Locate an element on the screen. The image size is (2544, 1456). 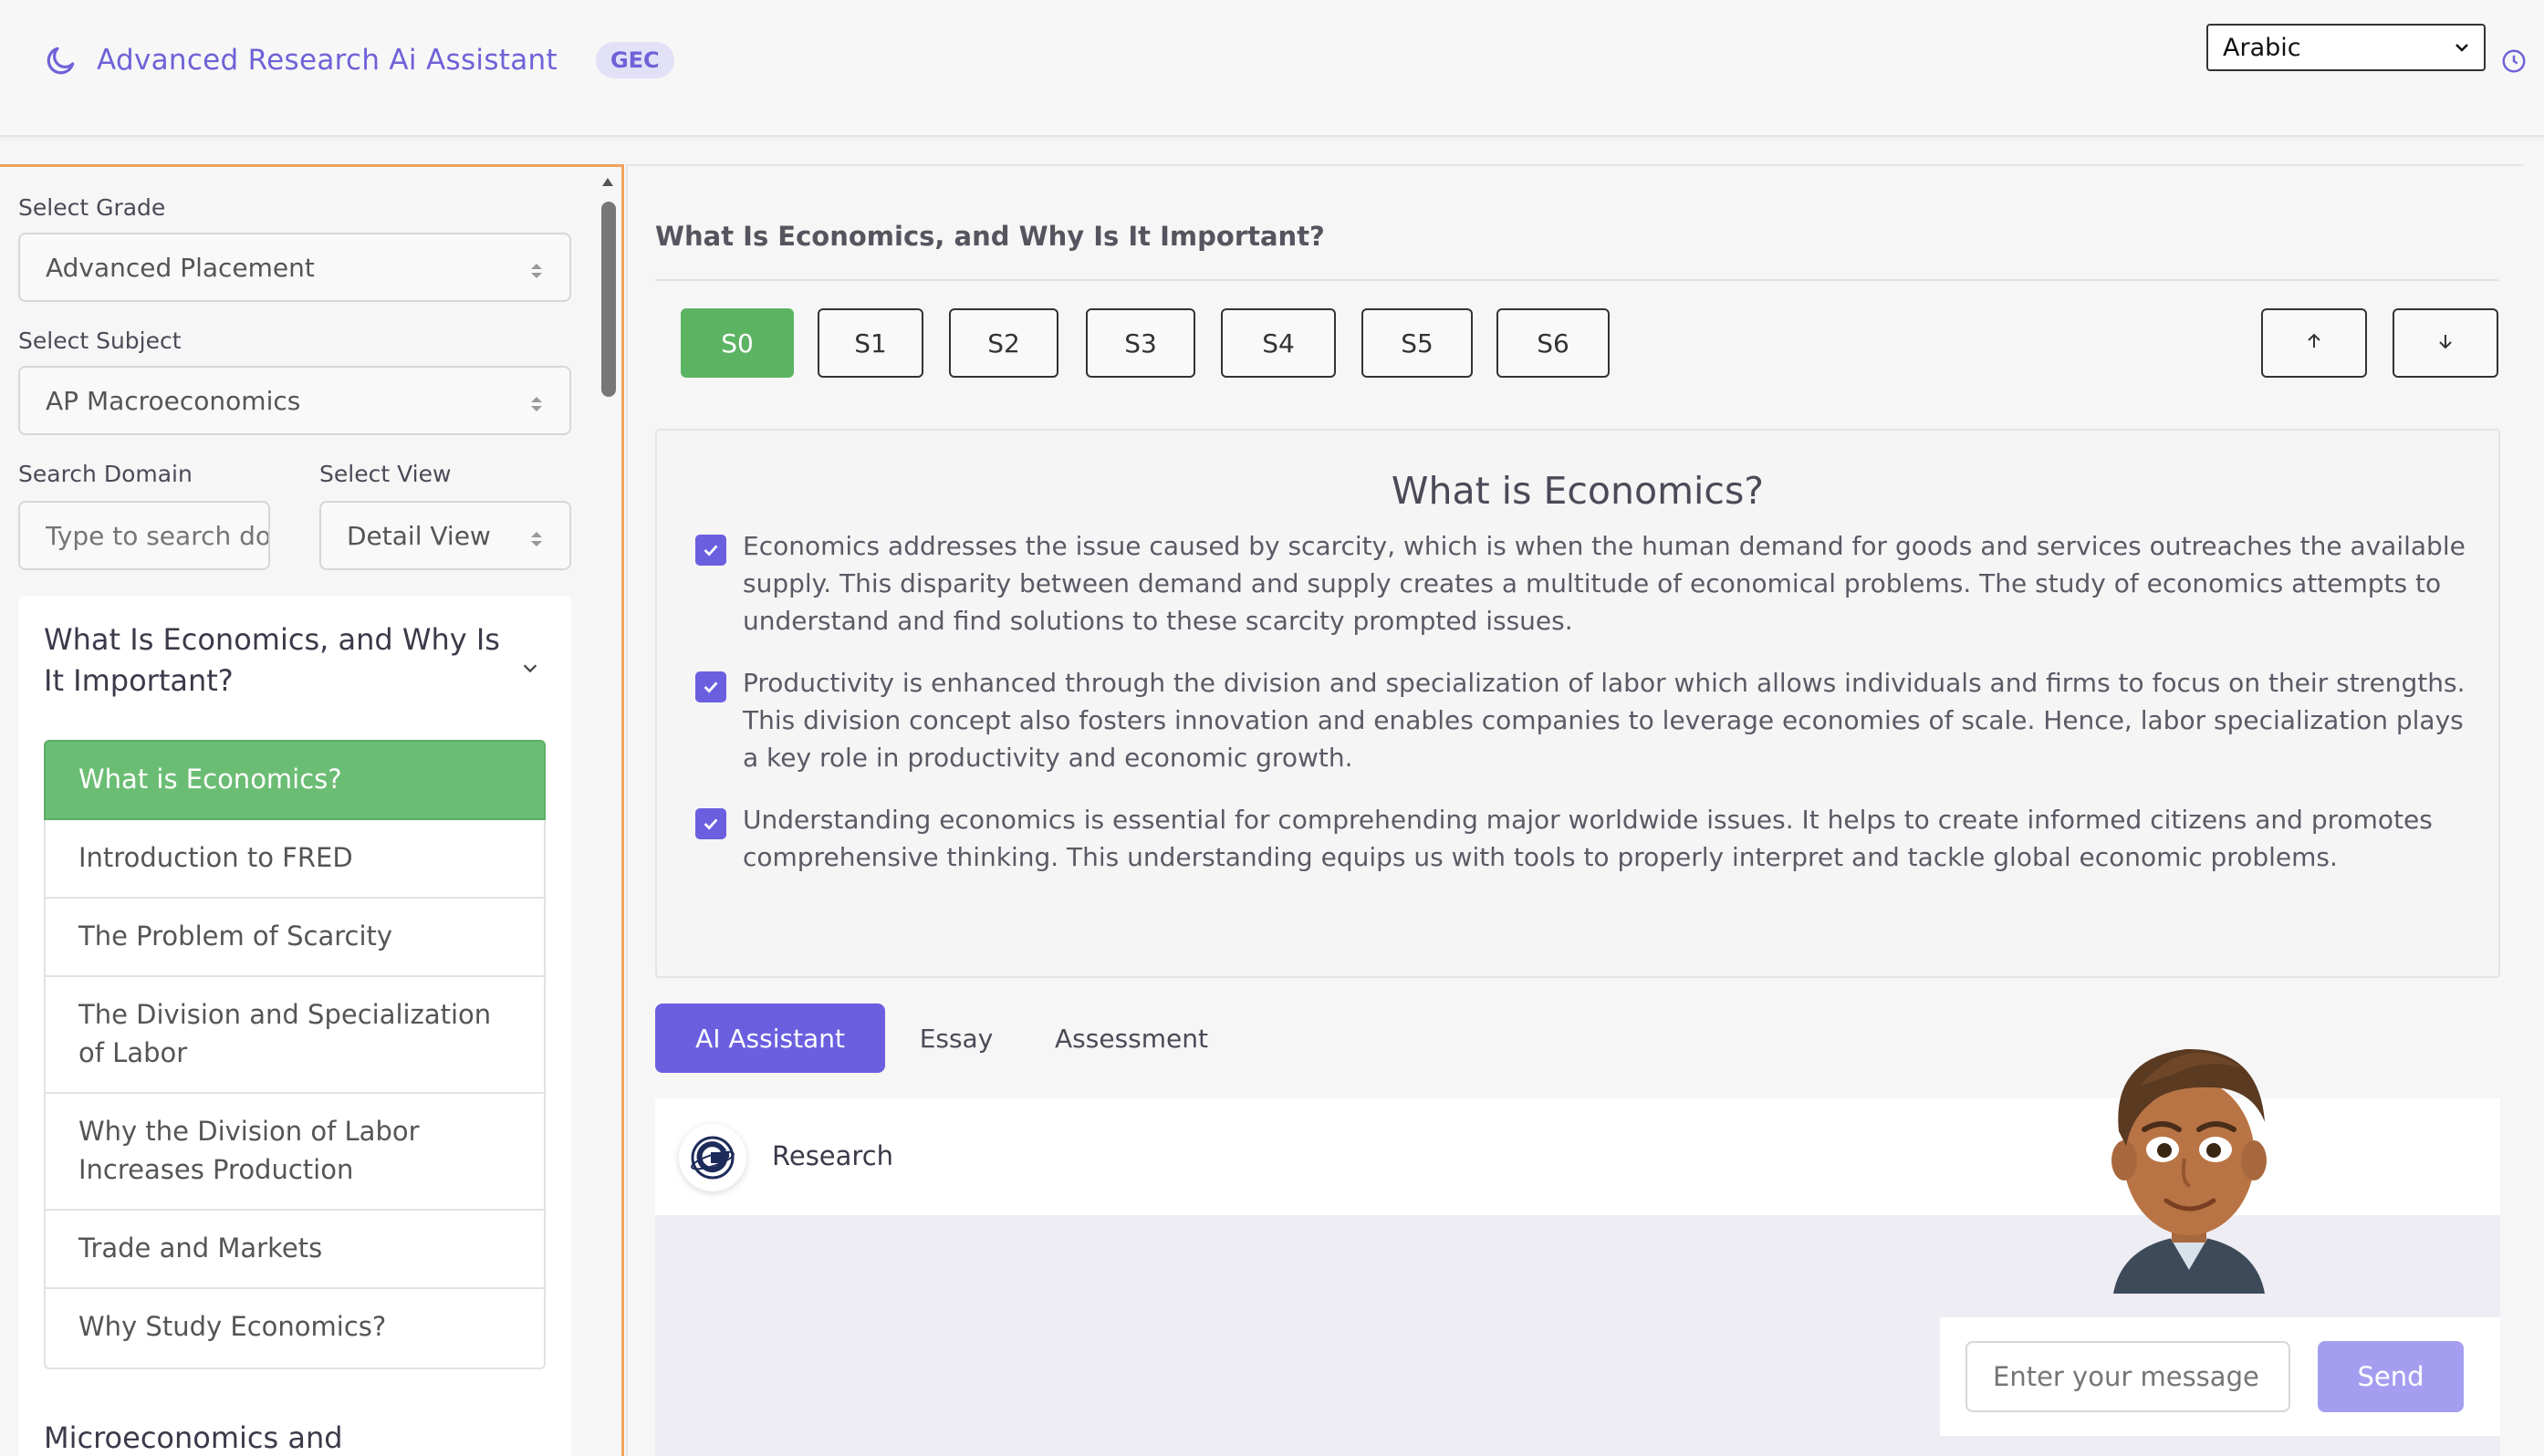
assistant-logo-icon is located at coordinates (712, 1158).